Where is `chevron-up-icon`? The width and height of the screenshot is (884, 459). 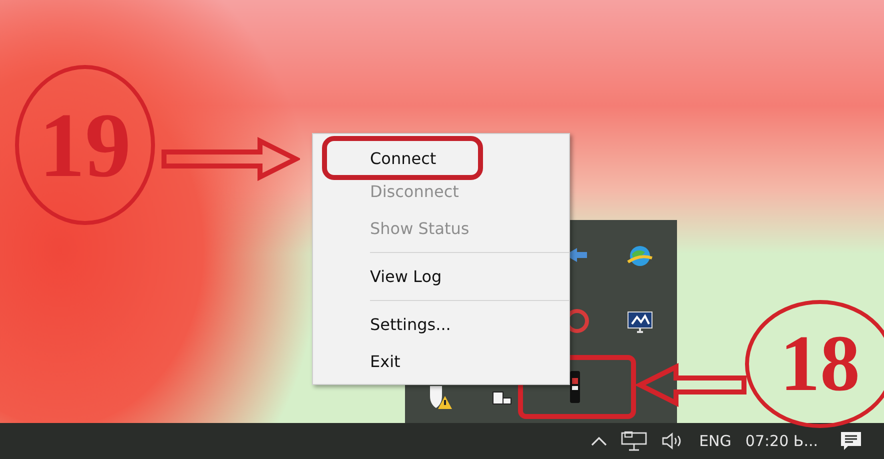
chevron-up-icon is located at coordinates (599, 441).